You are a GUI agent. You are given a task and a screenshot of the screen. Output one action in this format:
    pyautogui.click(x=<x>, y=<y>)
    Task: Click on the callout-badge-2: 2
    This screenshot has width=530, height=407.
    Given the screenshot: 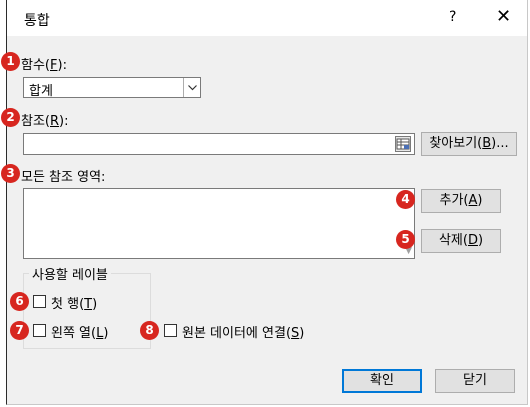 What is the action you would take?
    pyautogui.click(x=10, y=117)
    